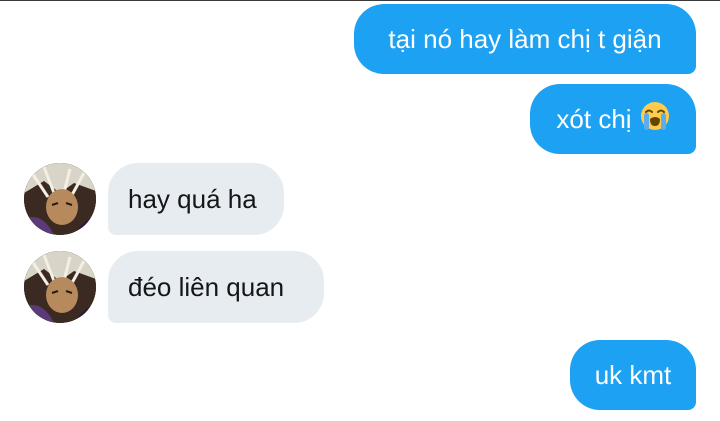  Describe the element at coordinates (206, 287) in the screenshot. I see `message-text: đéo liên quan` at that location.